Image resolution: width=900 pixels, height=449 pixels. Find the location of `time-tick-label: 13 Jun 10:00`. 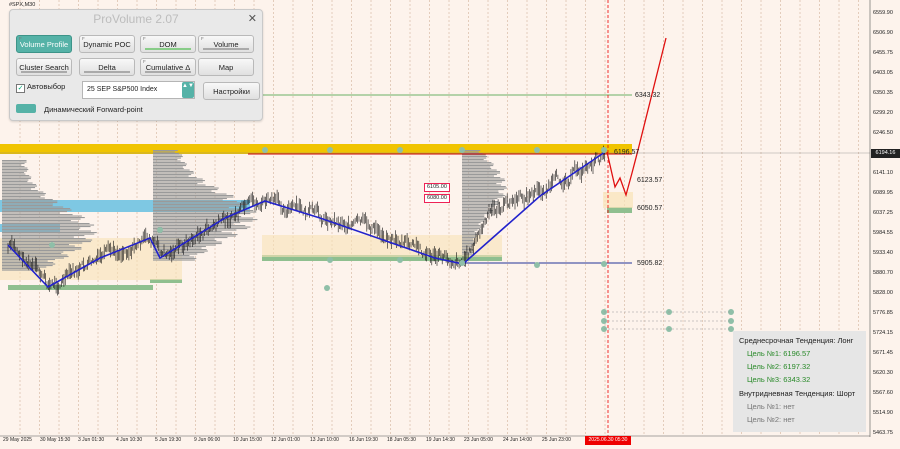

time-tick-label: 13 Jun 10:00 is located at coordinates (324, 440).